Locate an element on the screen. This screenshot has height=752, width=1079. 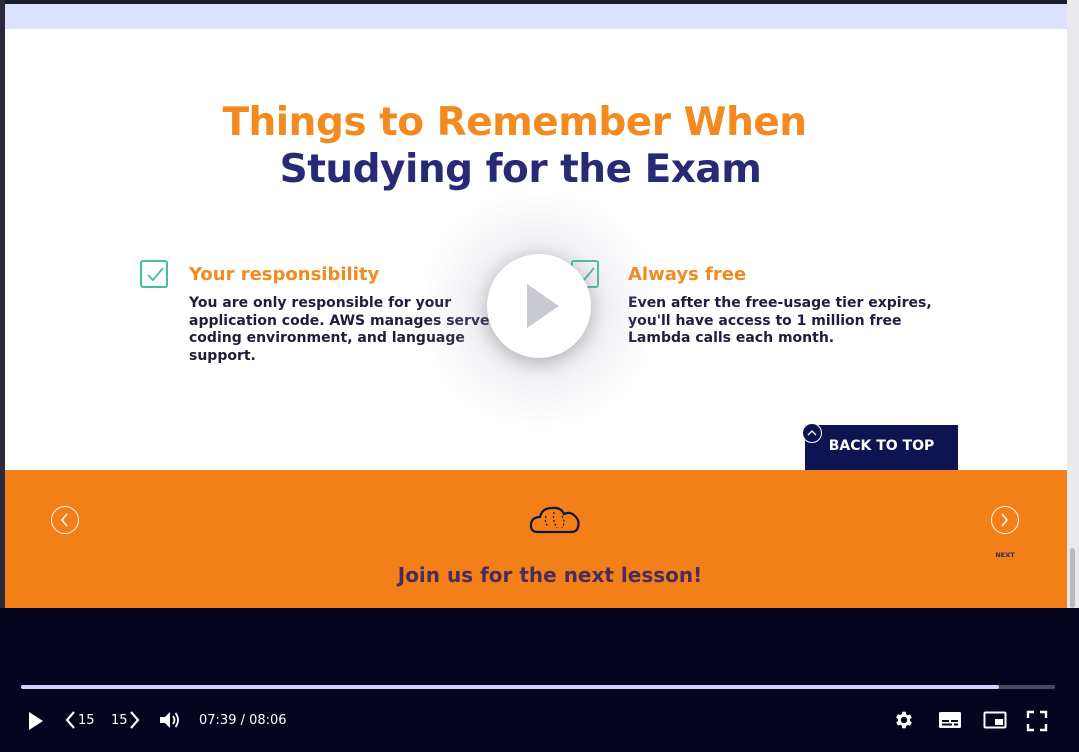
settings-button is located at coordinates (904, 722).